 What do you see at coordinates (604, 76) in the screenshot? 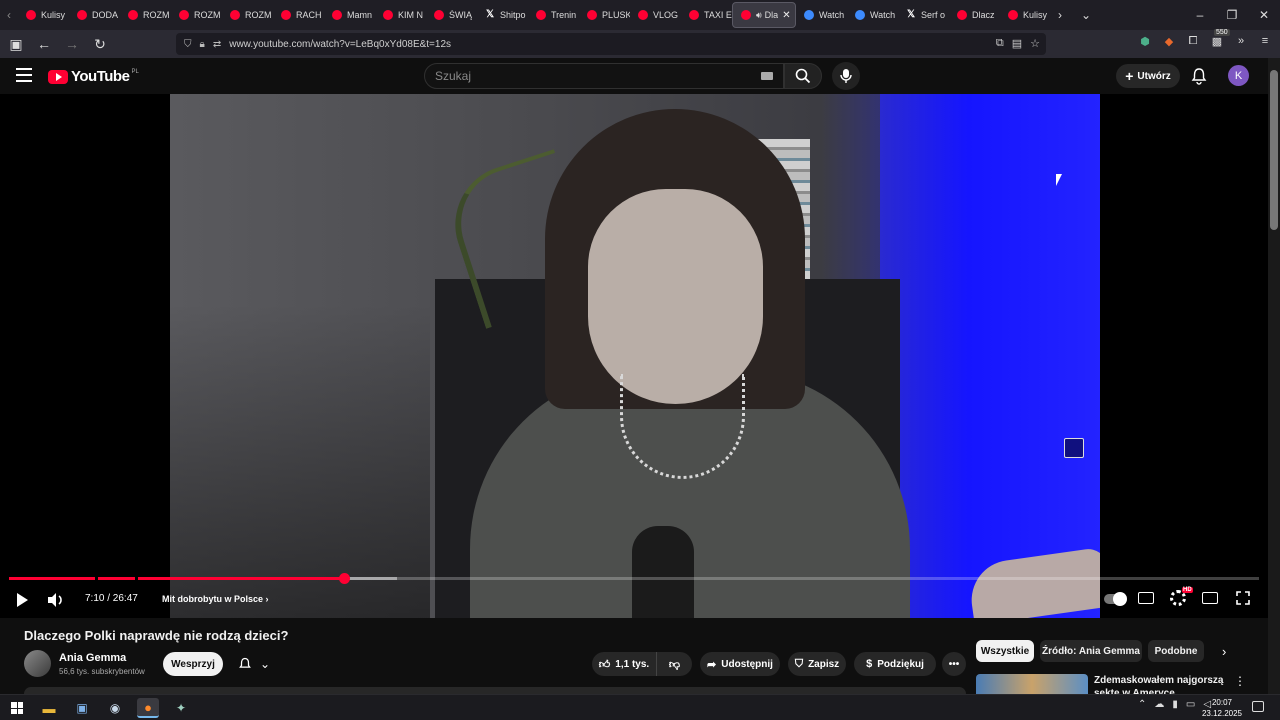
I see `search-input: Szukaj` at bounding box center [604, 76].